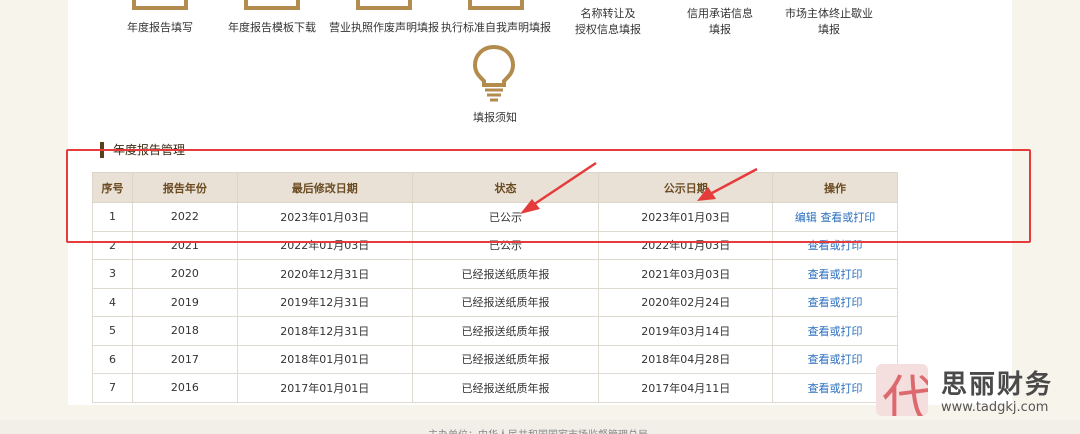 The width and height of the screenshot is (1080, 434). I want to click on lightbulb-icon, so click(494, 73).